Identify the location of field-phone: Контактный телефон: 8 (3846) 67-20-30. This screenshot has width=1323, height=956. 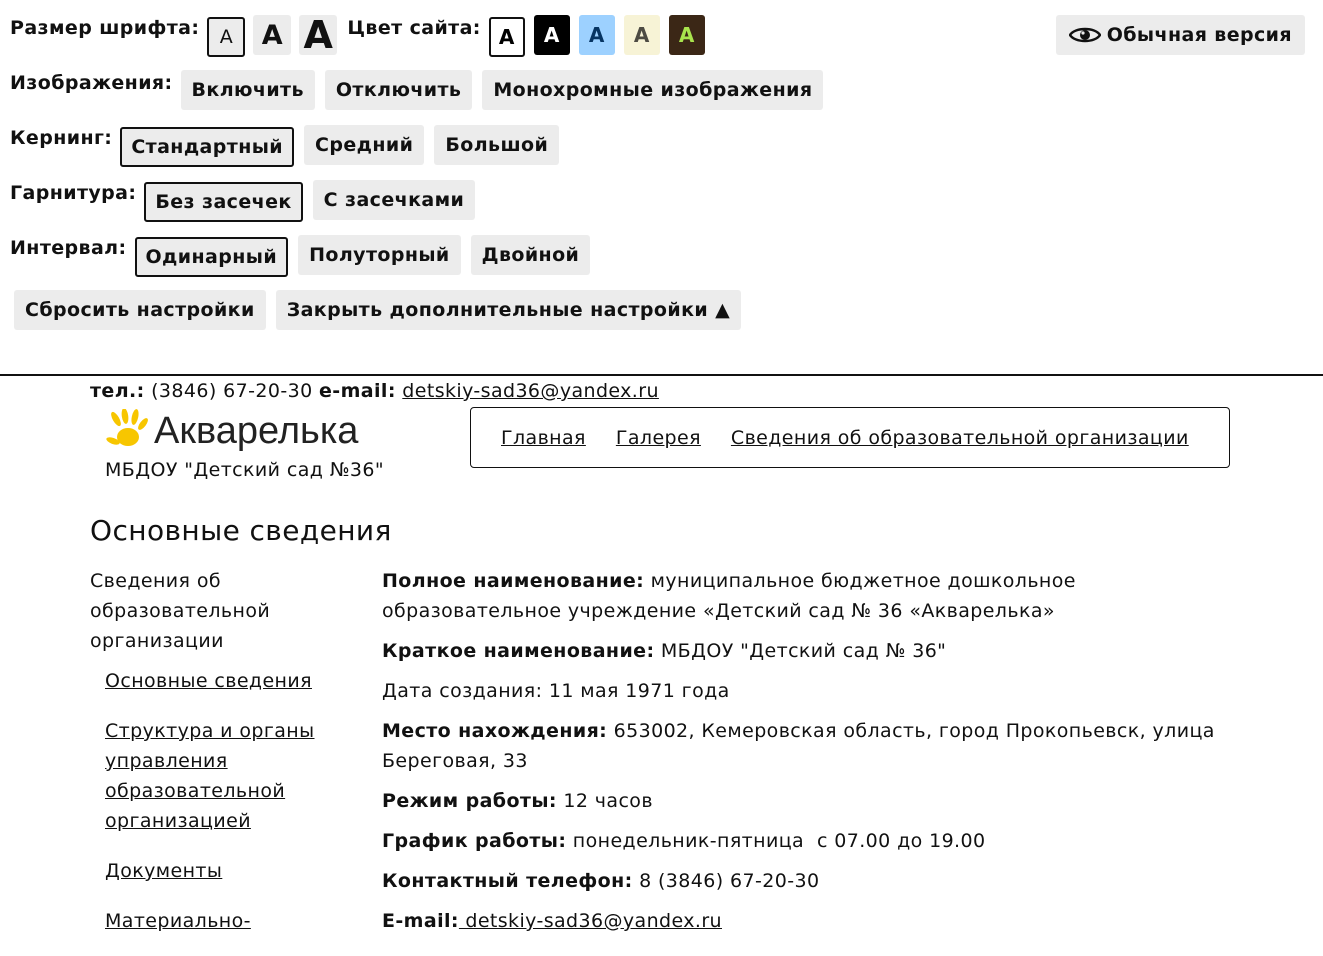
(812, 881).